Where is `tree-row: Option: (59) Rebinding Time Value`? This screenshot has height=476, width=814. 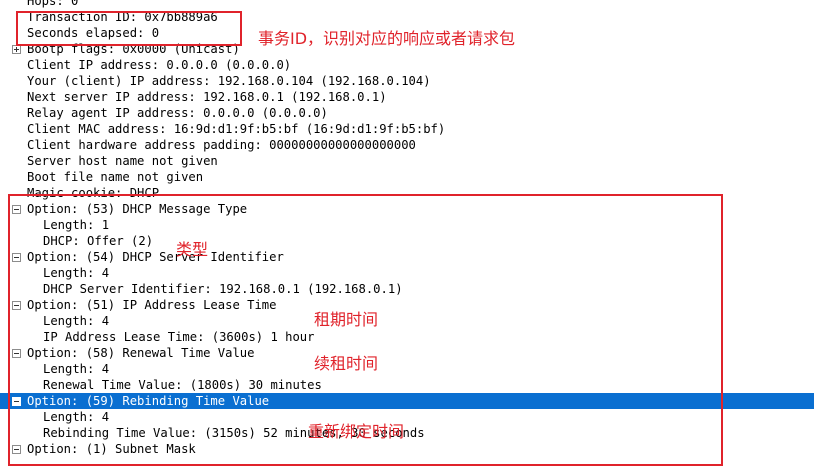
tree-row: Option: (59) Rebinding Time Value is located at coordinates (407, 401).